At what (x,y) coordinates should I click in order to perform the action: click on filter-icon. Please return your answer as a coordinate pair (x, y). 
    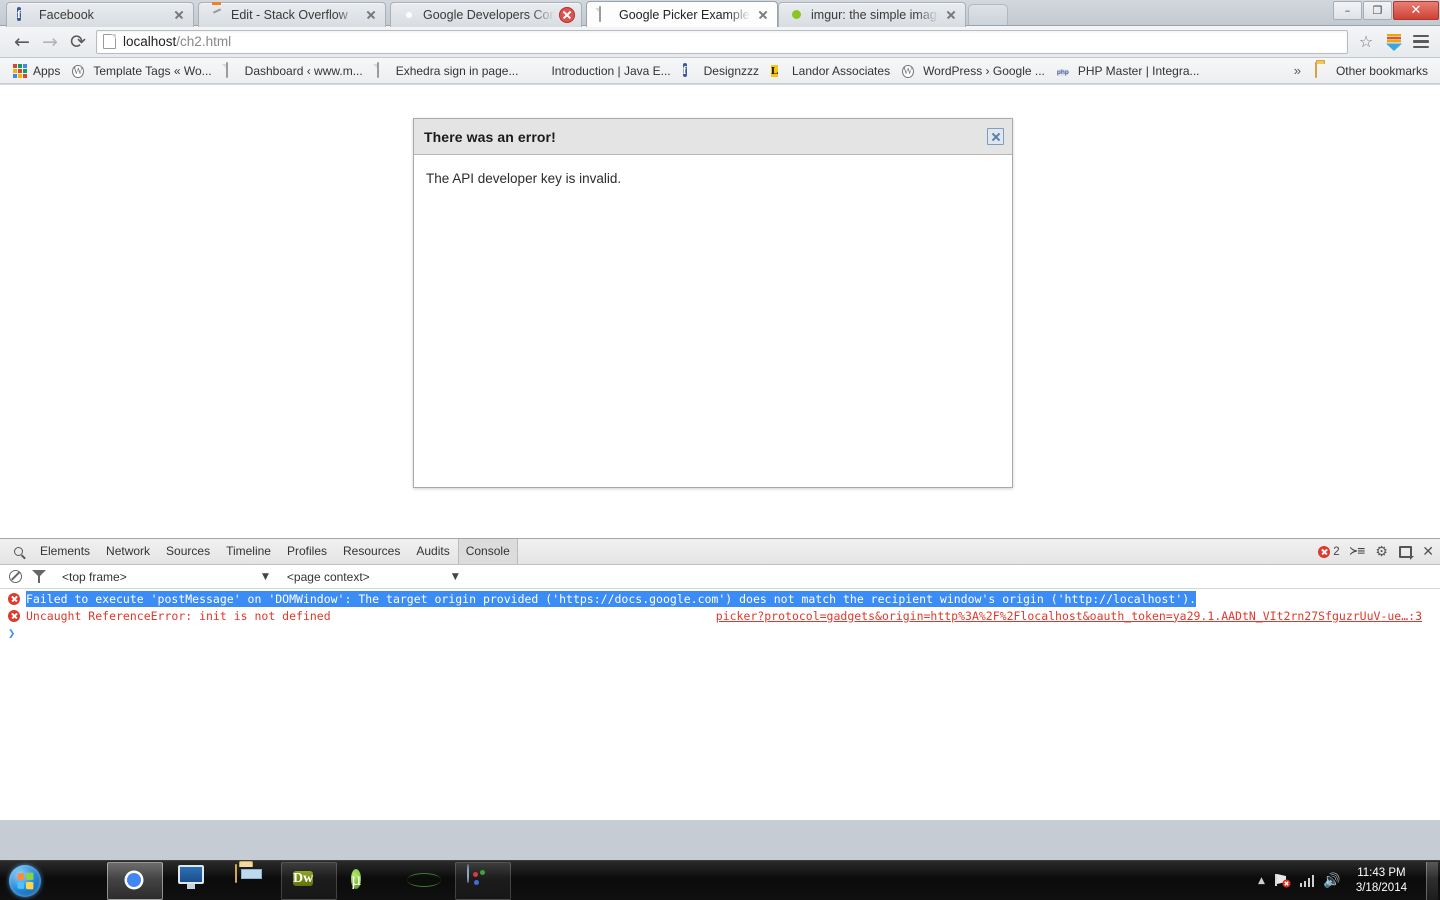
    Looking at the image, I should click on (39, 576).